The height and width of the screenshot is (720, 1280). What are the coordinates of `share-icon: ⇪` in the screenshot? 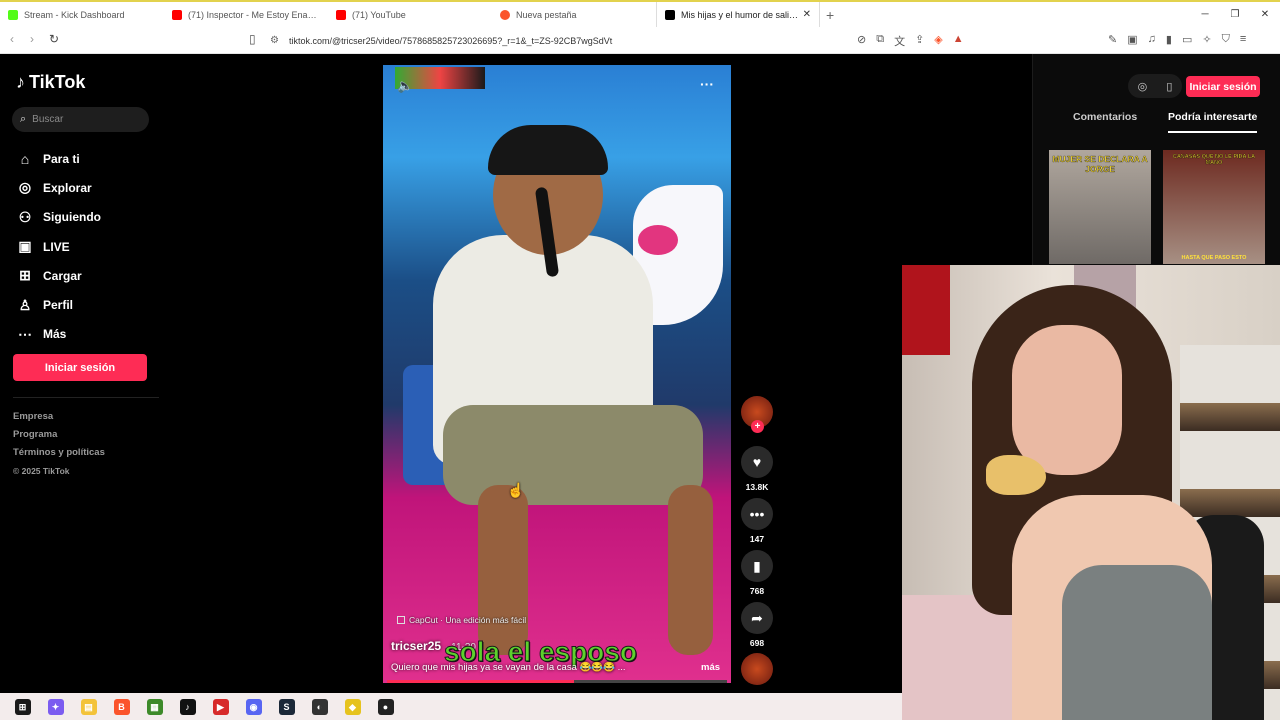 It's located at (919, 41).